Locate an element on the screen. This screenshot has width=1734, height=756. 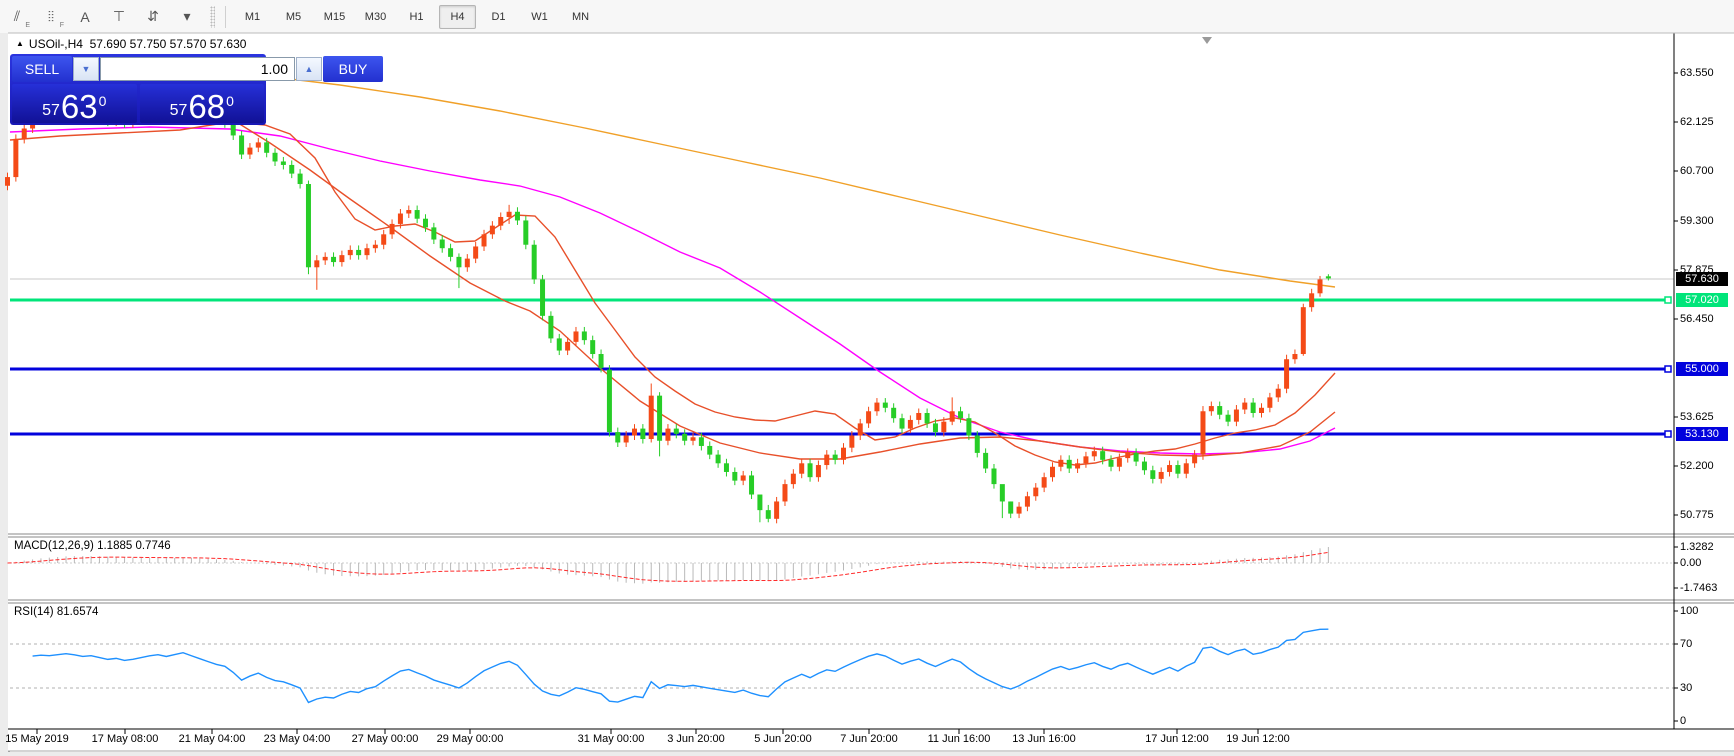
price-axis-label: 62.125 is located at coordinates (1697, 122).